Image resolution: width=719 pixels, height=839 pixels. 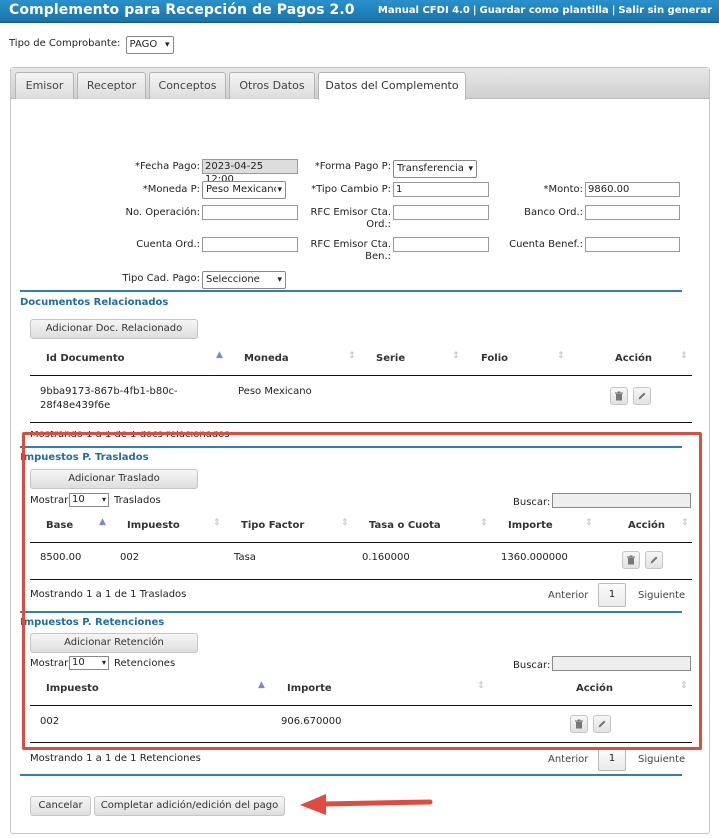 I want to click on save-template-link: Guardar como plantilla, so click(x=544, y=10).